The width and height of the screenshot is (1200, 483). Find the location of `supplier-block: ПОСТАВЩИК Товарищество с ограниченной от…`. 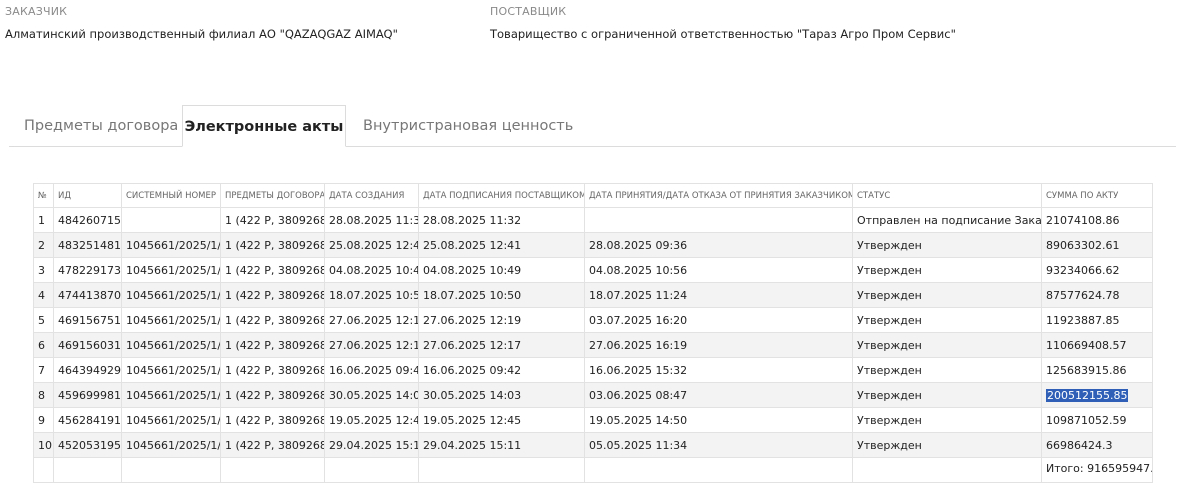

supplier-block: ПОСТАВЩИК Товарищество с ограниченной от… is located at coordinates (723, 23).